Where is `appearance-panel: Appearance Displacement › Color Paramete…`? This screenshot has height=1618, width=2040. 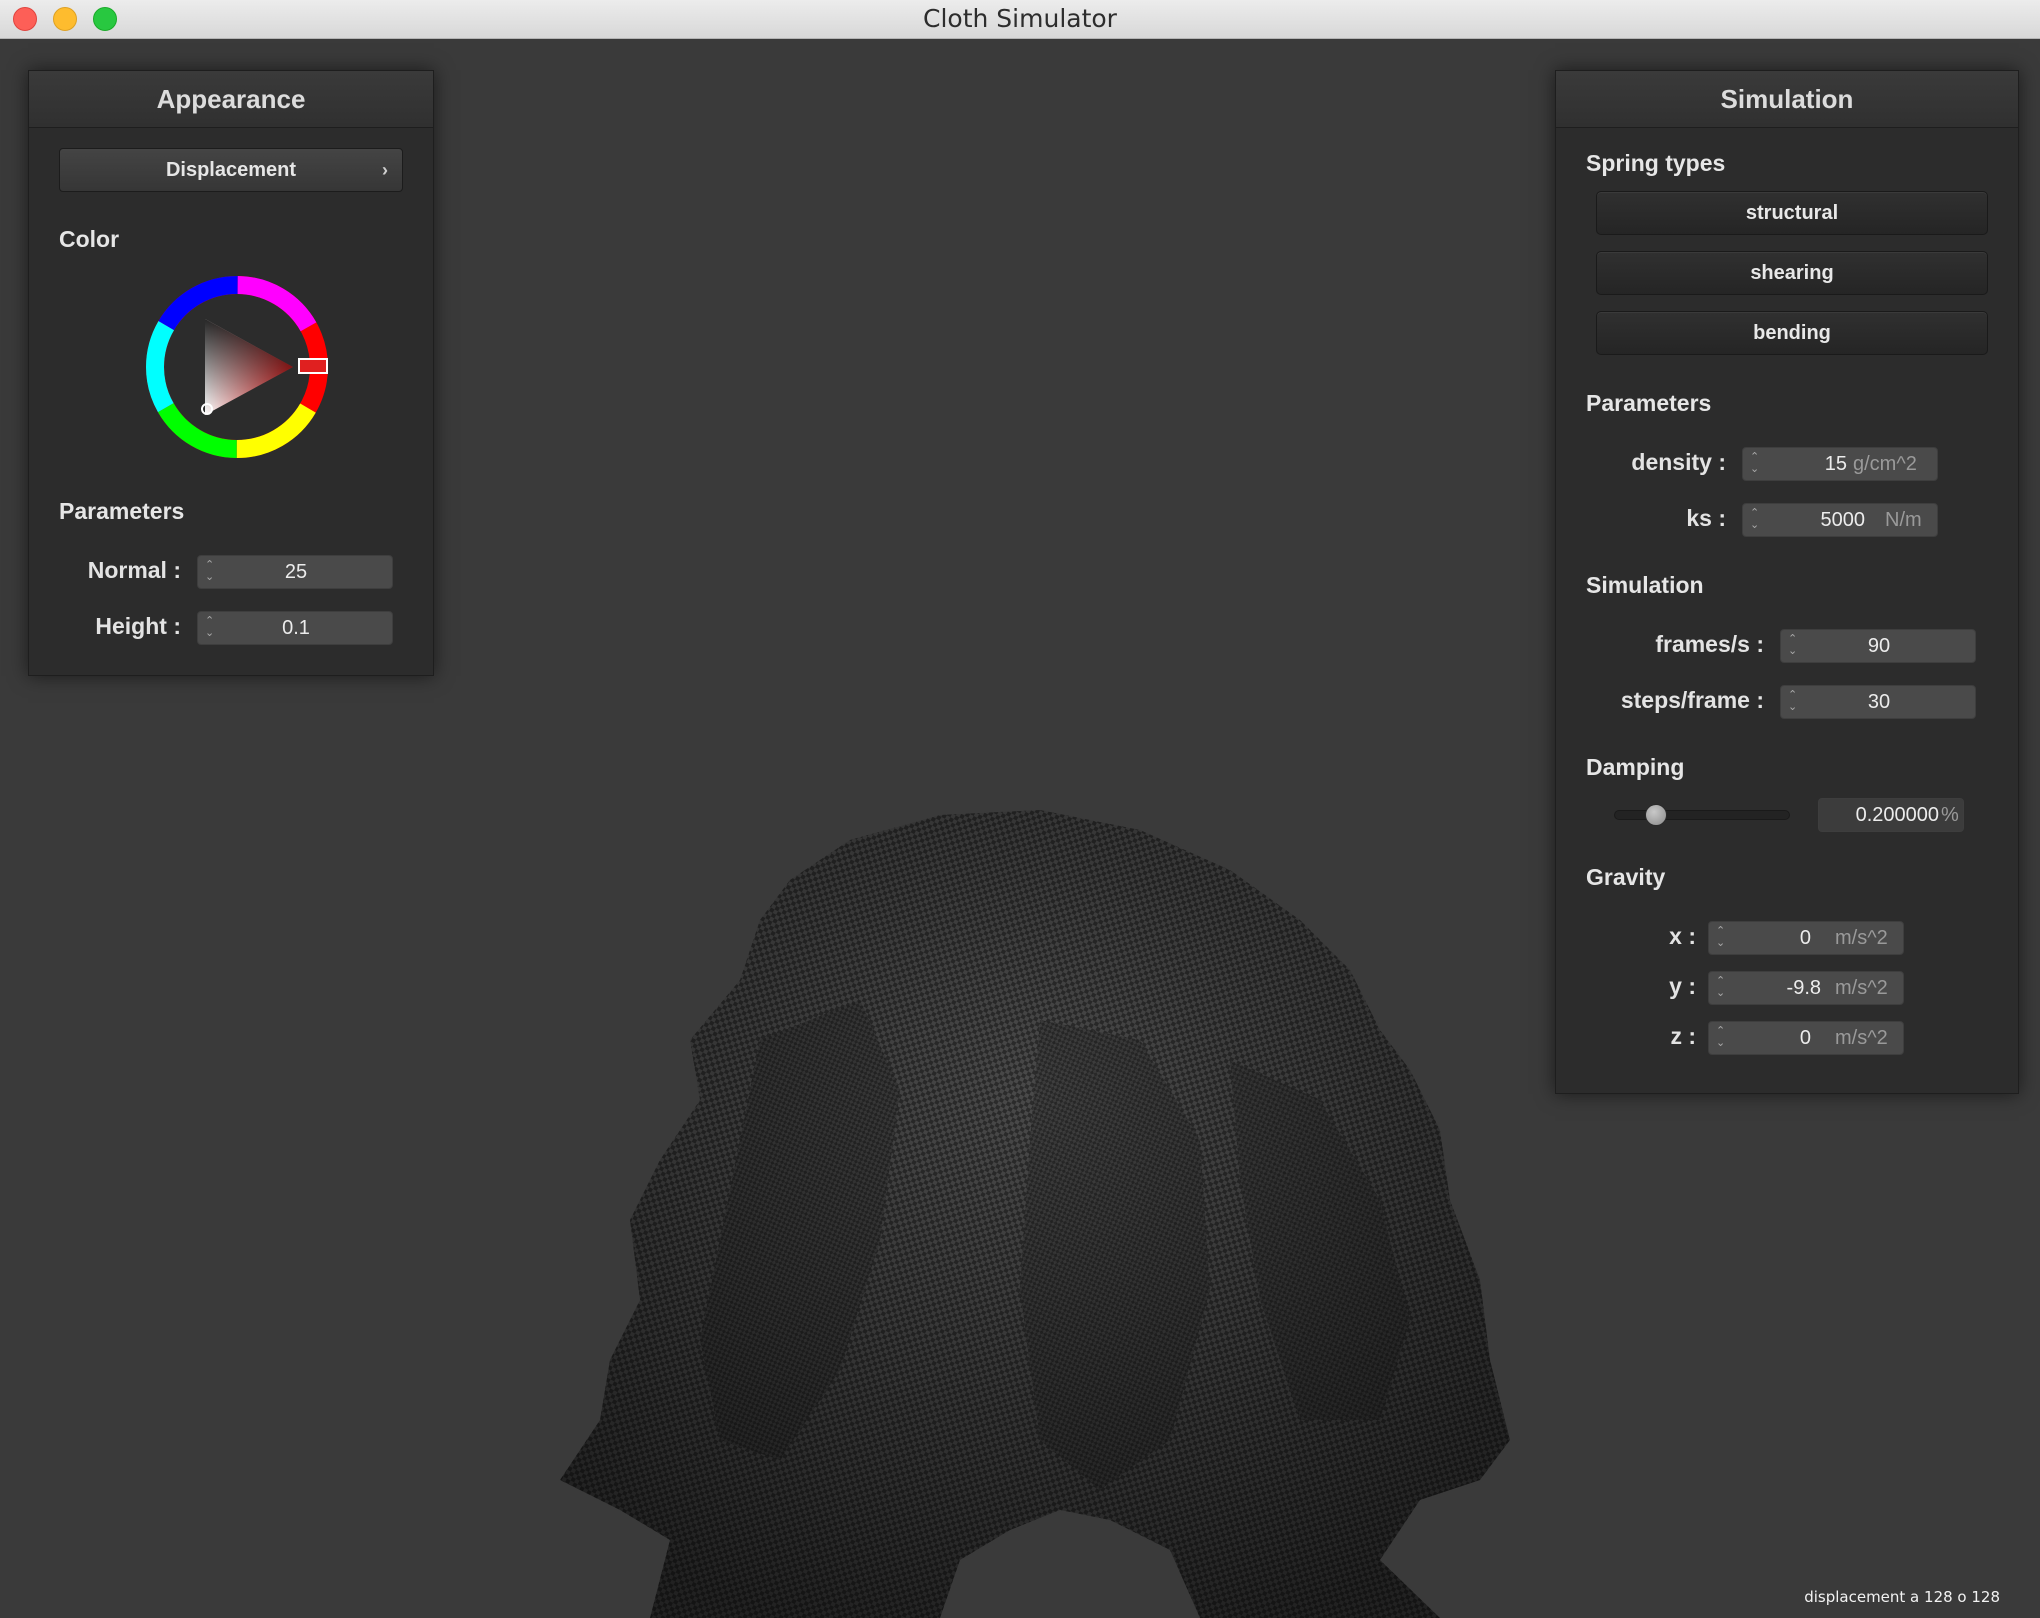 appearance-panel: Appearance Displacement › Color Paramete… is located at coordinates (231, 373).